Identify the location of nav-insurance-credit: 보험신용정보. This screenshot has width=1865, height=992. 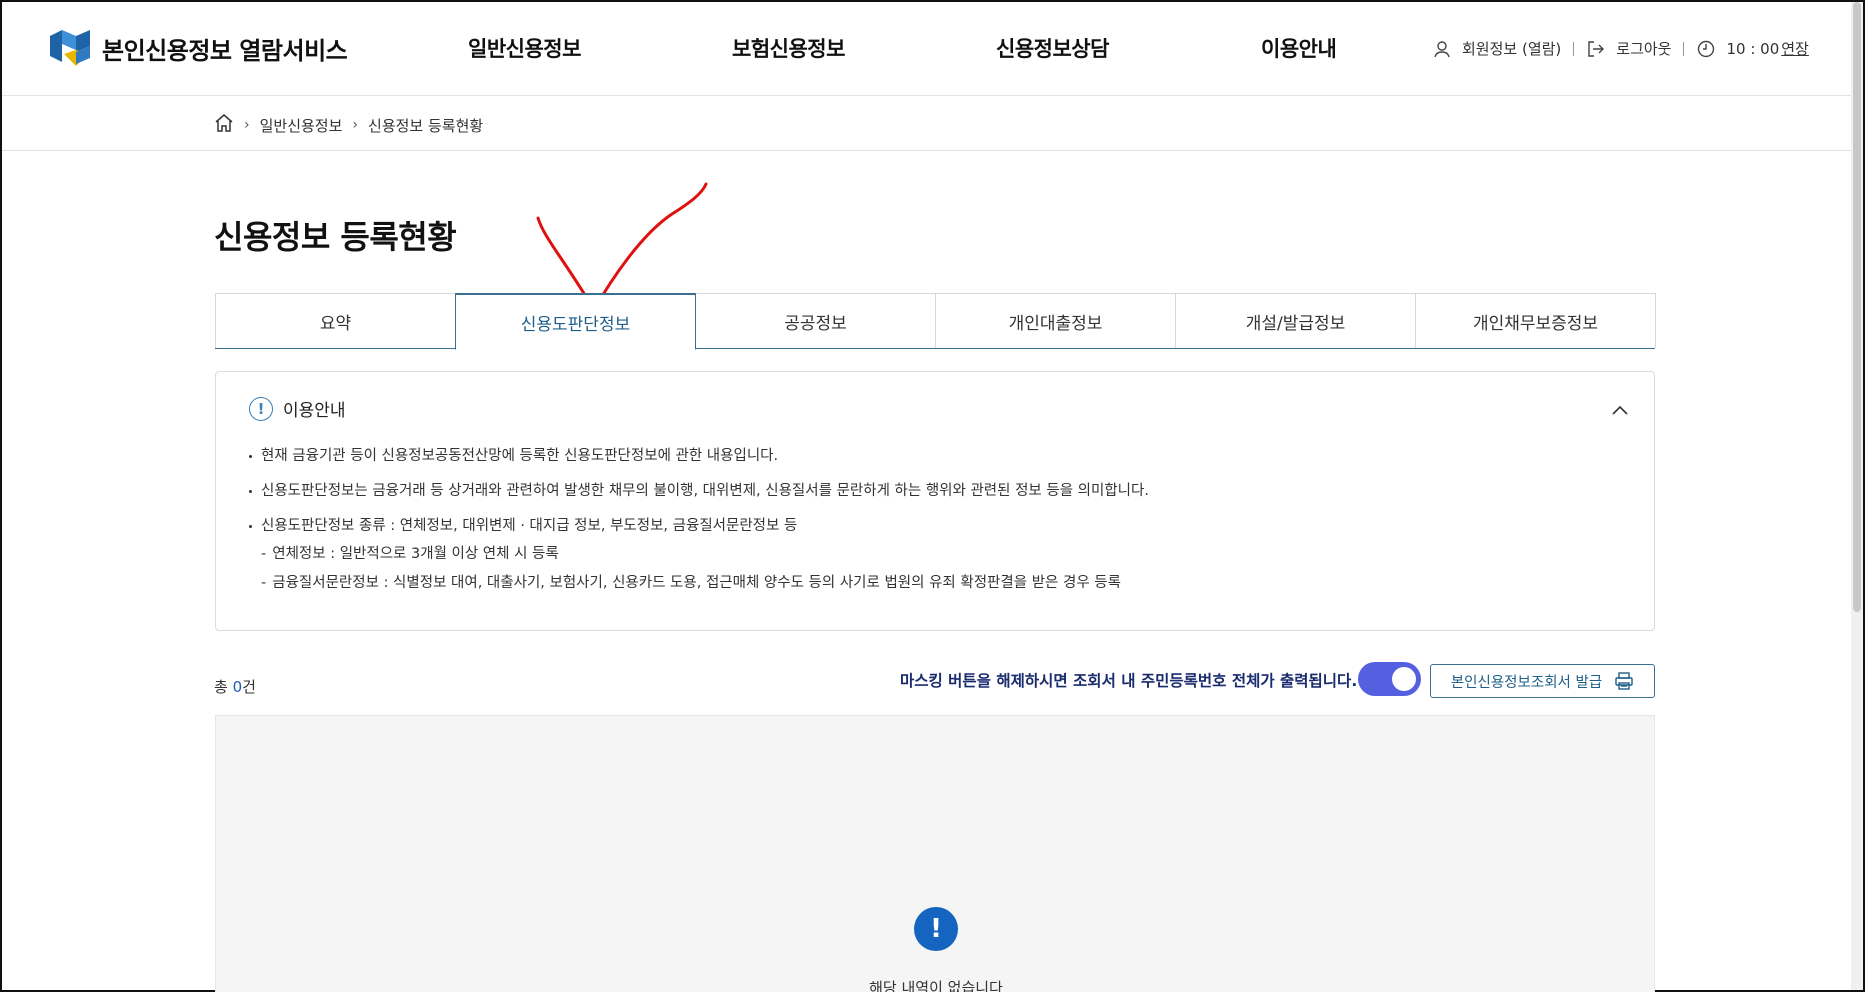
(788, 48).